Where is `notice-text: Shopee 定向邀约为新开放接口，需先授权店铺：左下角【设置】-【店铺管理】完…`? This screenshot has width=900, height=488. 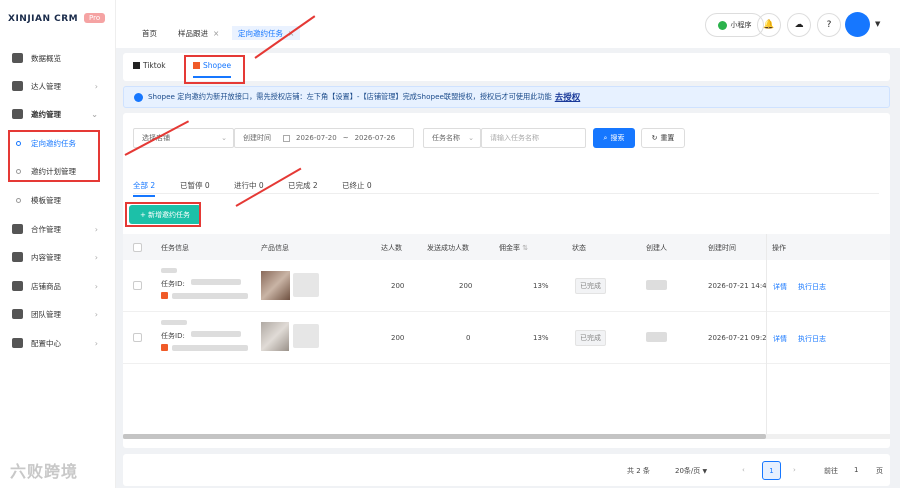
notice-text: Shopee 定向邀约为新开放接口，需先授权店铺：左下角【设置】-【店铺管理】完… is located at coordinates (350, 96).